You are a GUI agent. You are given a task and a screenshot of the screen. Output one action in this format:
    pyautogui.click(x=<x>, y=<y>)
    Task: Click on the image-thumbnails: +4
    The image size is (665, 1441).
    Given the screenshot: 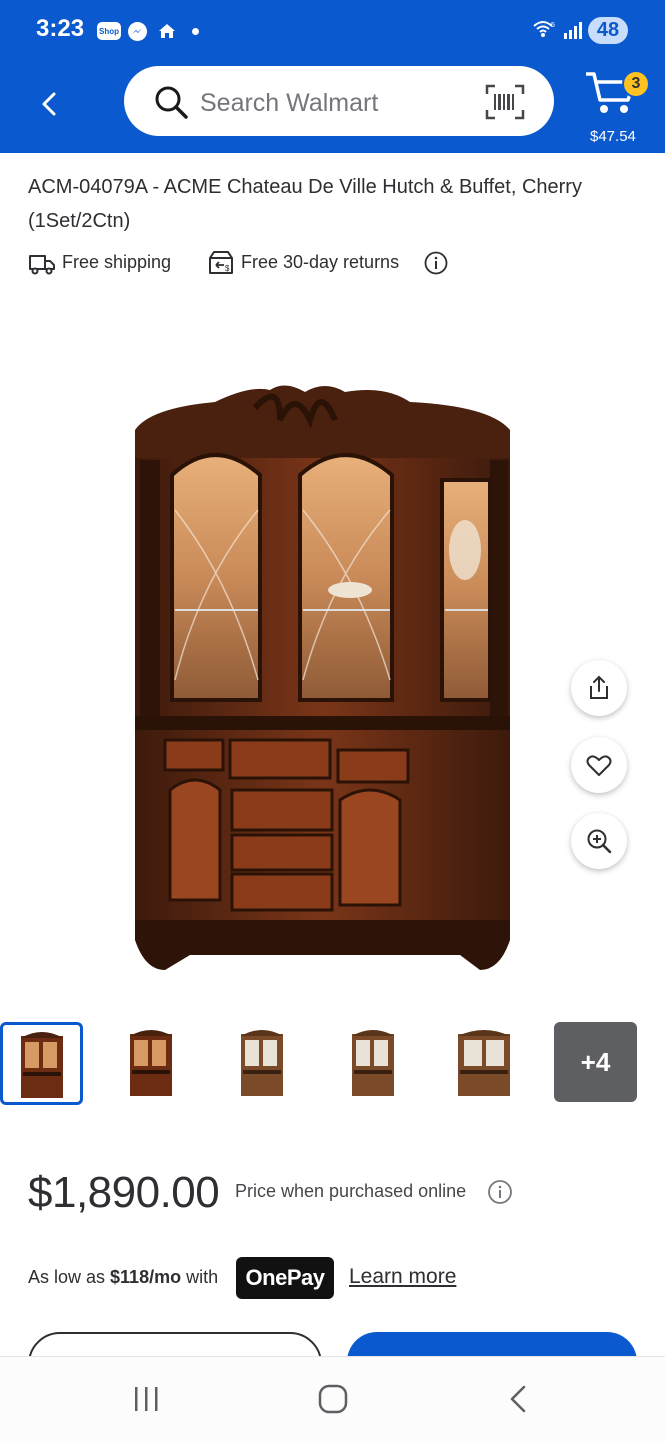 What is the action you would take?
    pyautogui.click(x=332, y=1064)
    